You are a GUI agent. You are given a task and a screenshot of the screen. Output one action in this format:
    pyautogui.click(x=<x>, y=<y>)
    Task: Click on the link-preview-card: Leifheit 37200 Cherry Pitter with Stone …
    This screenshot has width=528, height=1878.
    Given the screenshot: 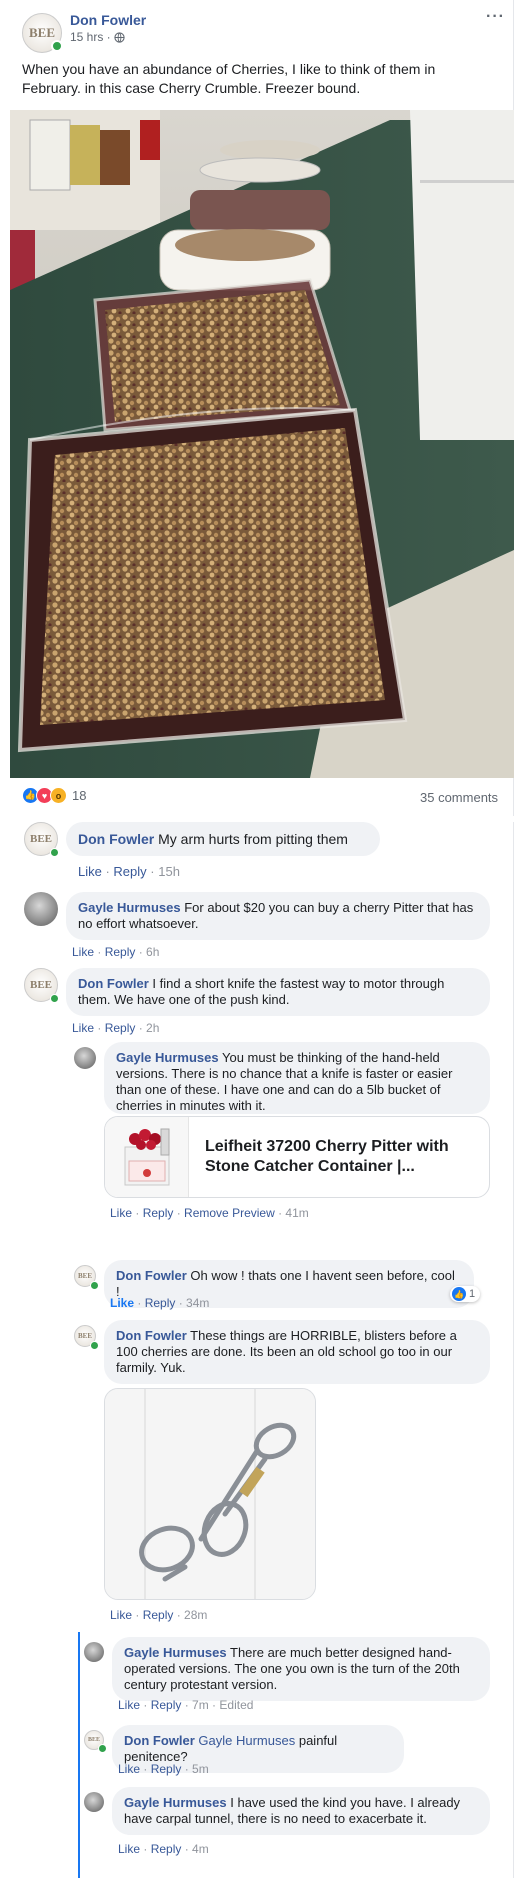 What is the action you would take?
    pyautogui.click(x=297, y=1157)
    